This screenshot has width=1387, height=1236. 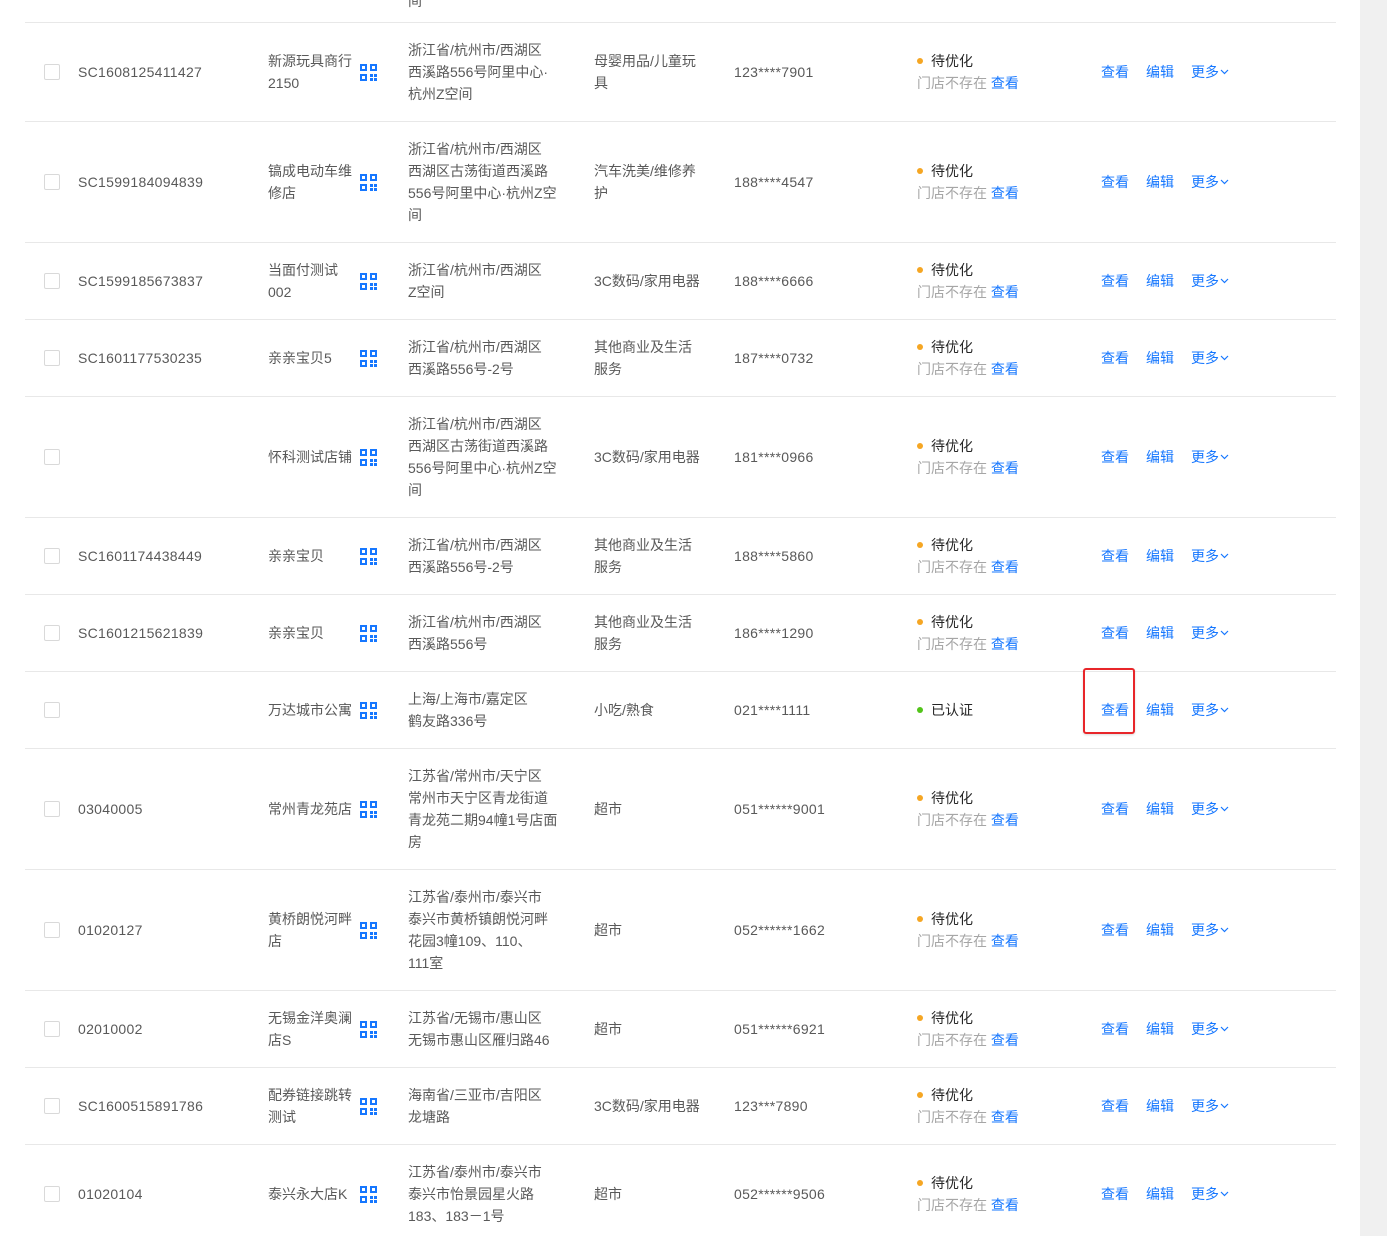 I want to click on store-status-cell: 待优化 门店不存在 查看, so click(x=1009, y=1194).